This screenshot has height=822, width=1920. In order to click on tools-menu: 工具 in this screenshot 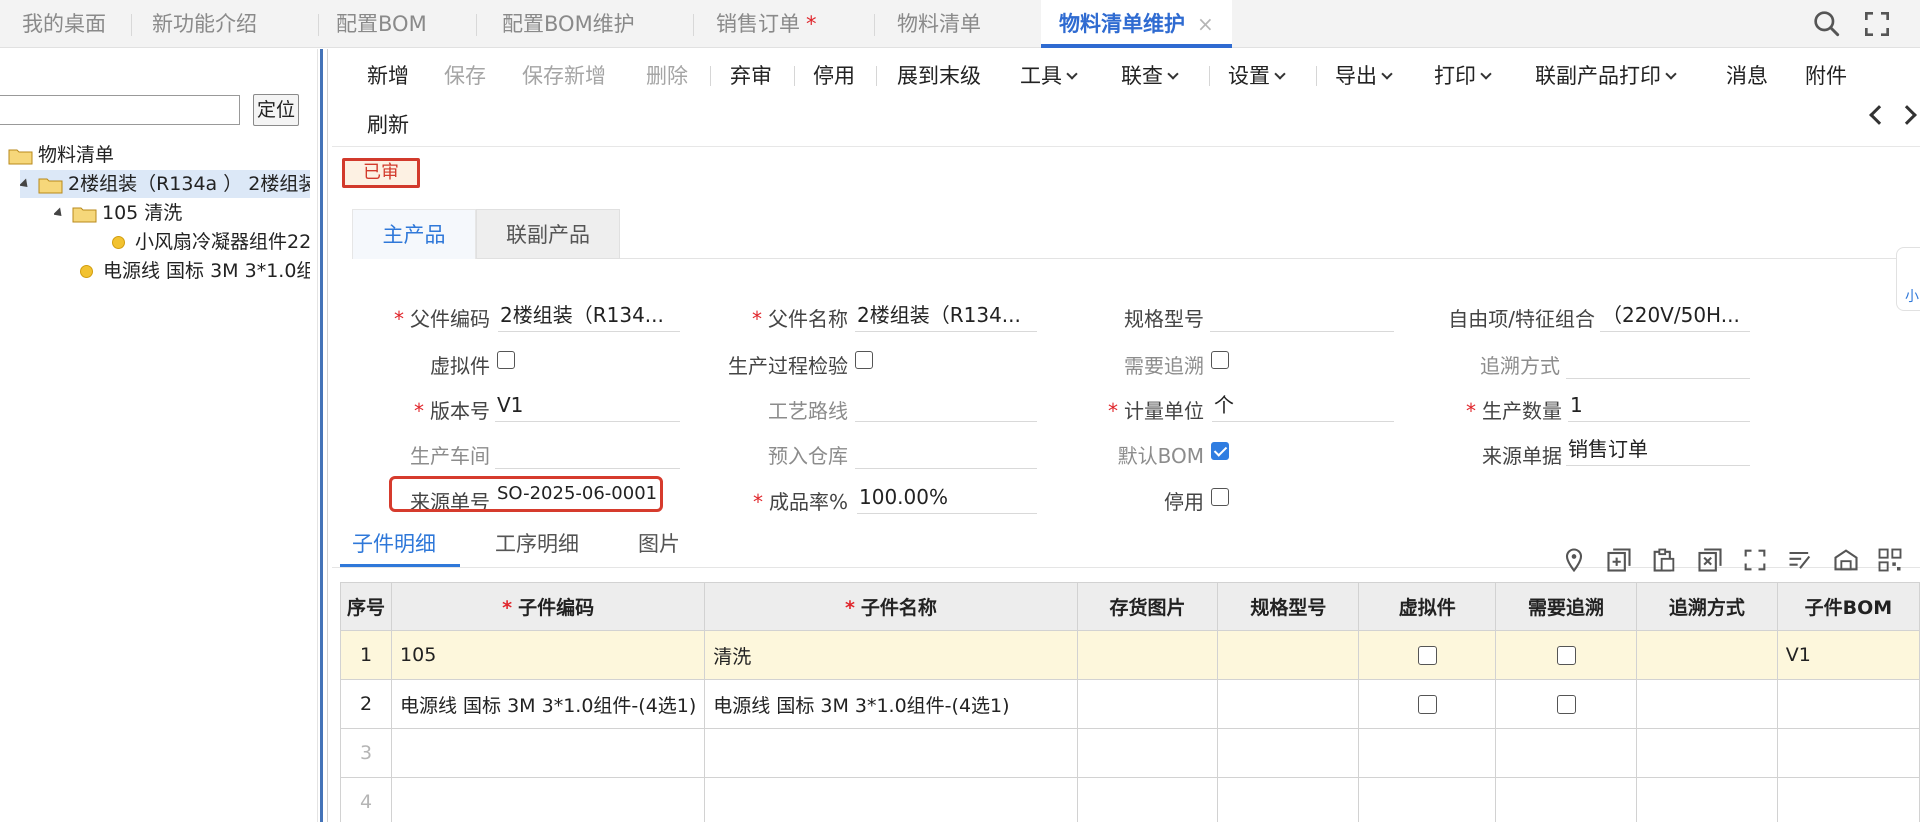, I will do `click(1049, 75)`.